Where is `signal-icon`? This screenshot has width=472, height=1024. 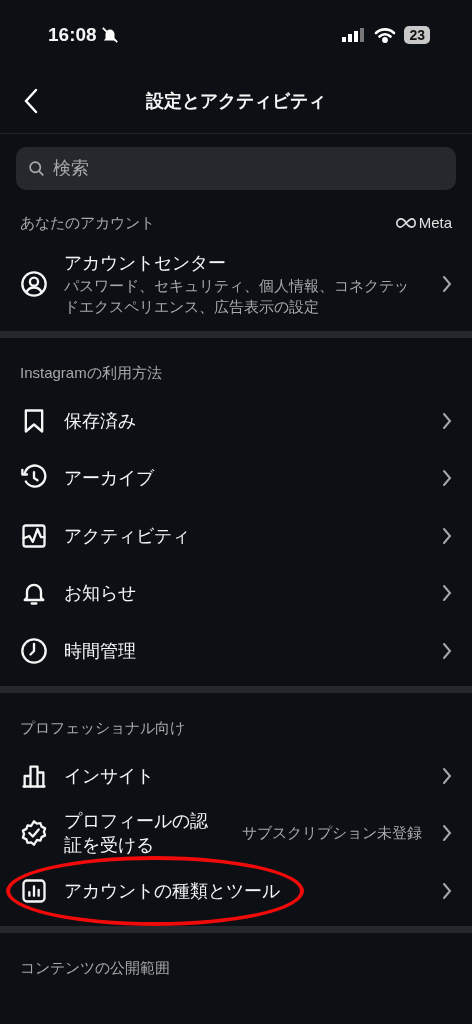
signal-icon is located at coordinates (354, 35).